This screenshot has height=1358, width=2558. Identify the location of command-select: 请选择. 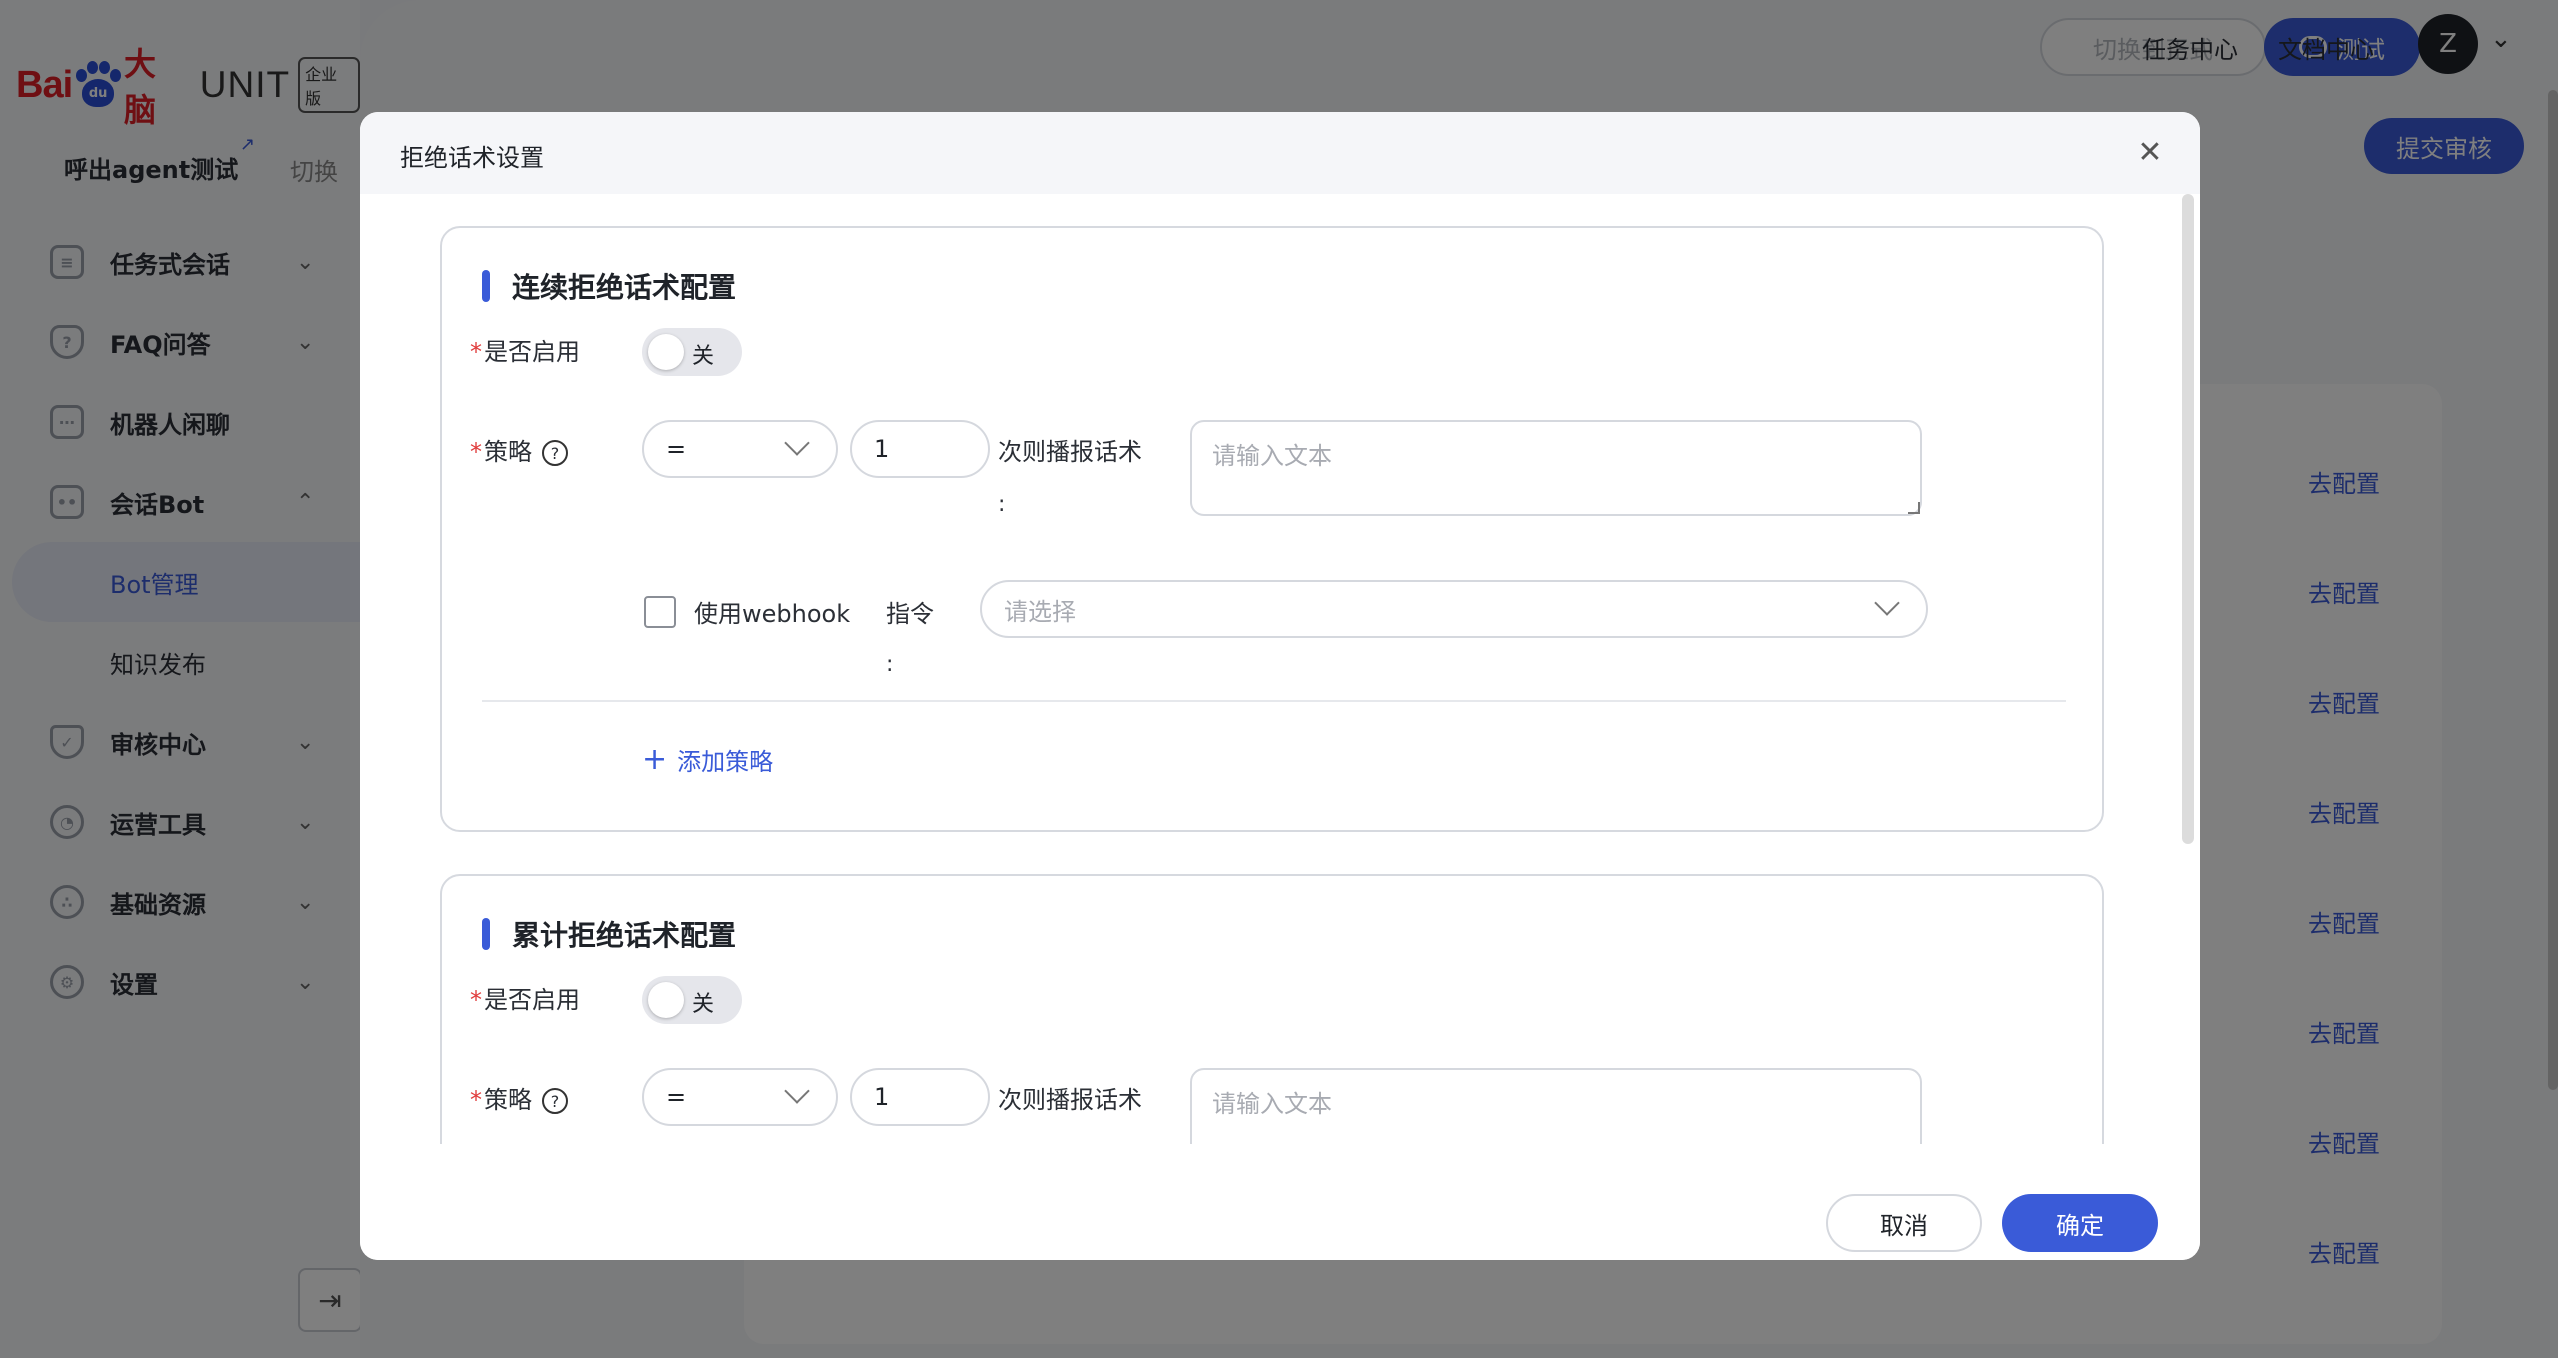
(1454, 609).